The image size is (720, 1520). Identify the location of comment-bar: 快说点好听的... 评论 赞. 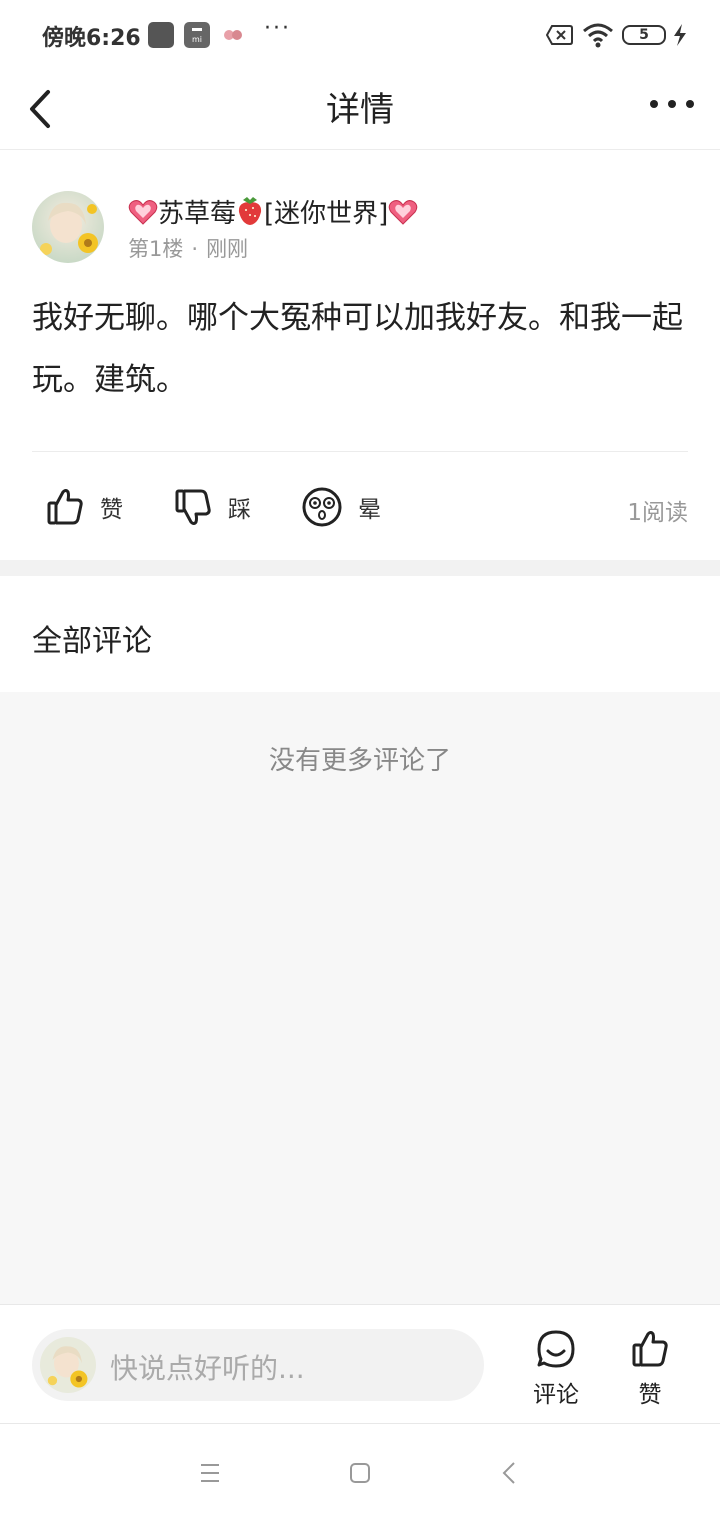
(360, 1364).